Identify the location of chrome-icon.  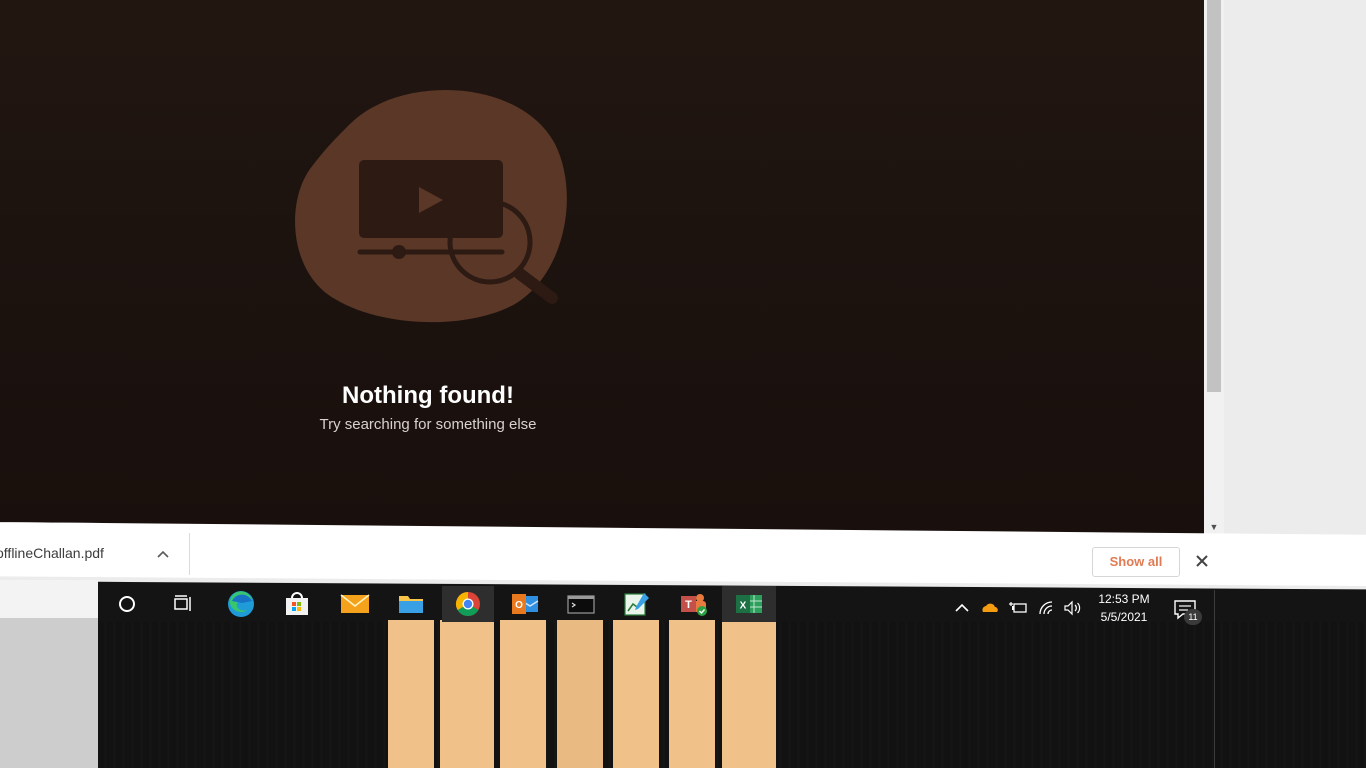
(467, 604).